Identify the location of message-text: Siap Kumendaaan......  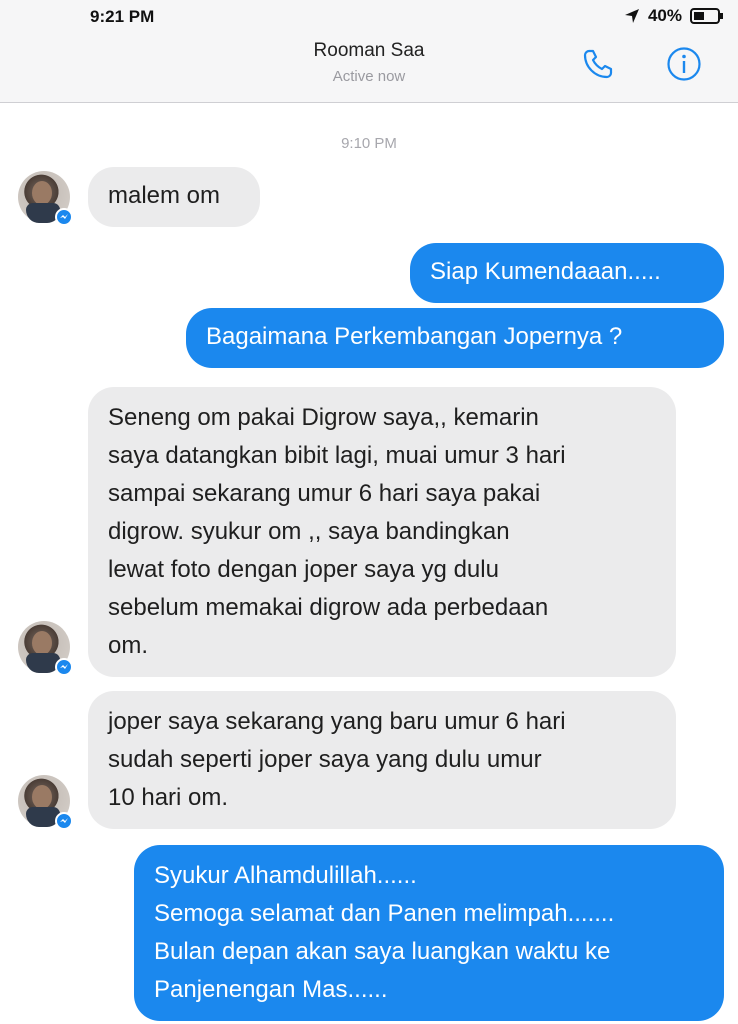
(545, 271).